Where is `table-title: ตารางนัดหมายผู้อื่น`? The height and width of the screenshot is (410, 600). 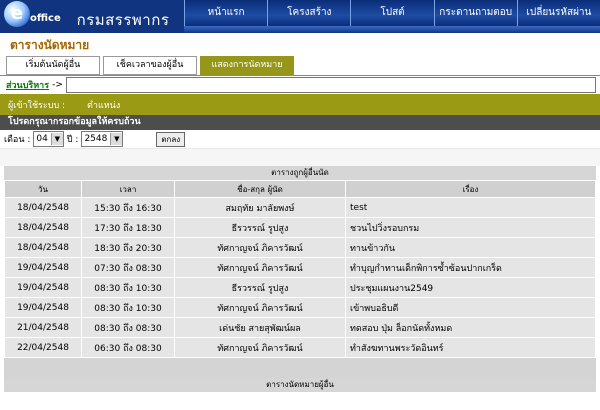
table-title: ตารางนัดหมายผู้อื่น is located at coordinates (300, 385).